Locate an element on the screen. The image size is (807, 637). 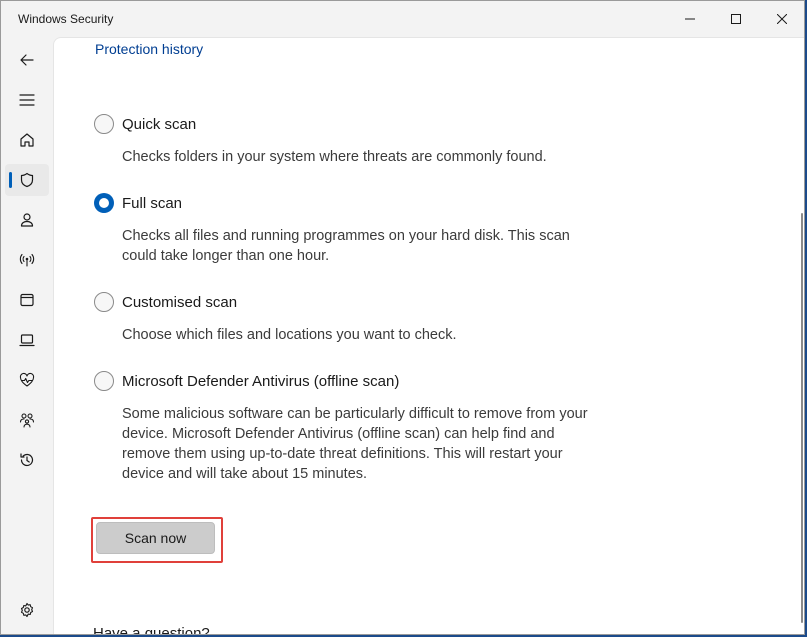
menu-button is located at coordinates (27, 100).